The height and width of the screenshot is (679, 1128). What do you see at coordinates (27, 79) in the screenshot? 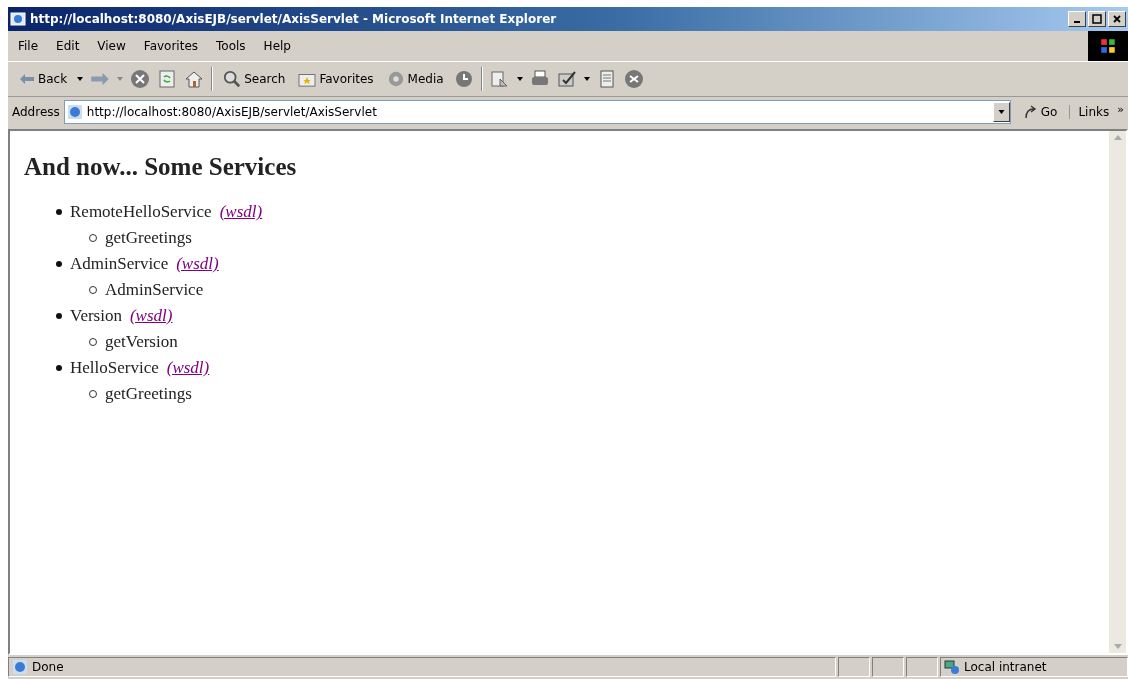
I see `back-arrow-icon` at bounding box center [27, 79].